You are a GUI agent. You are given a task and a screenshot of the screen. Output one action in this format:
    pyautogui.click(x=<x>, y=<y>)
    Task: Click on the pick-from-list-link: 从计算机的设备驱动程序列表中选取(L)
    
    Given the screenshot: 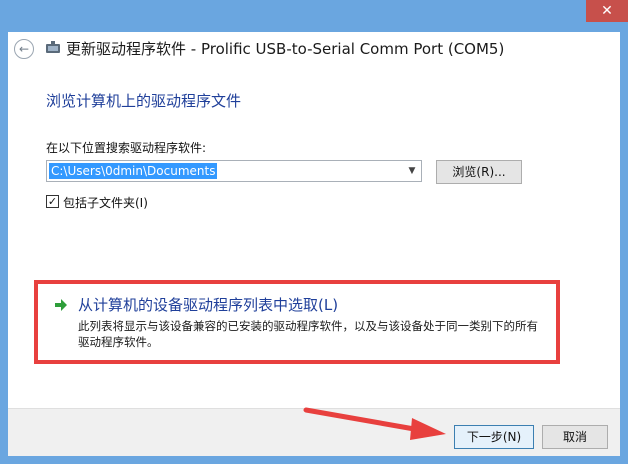 What is the action you would take?
    pyautogui.click(x=208, y=304)
    